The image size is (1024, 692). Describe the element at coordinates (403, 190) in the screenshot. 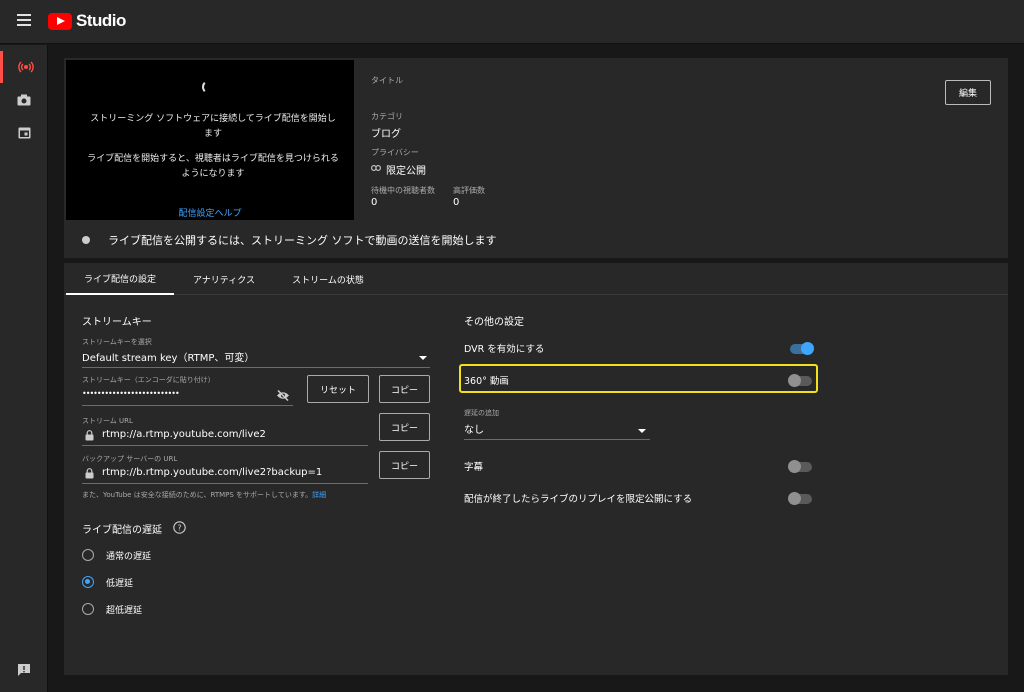

I see `viewers-label: 待機中の視聴者数` at that location.